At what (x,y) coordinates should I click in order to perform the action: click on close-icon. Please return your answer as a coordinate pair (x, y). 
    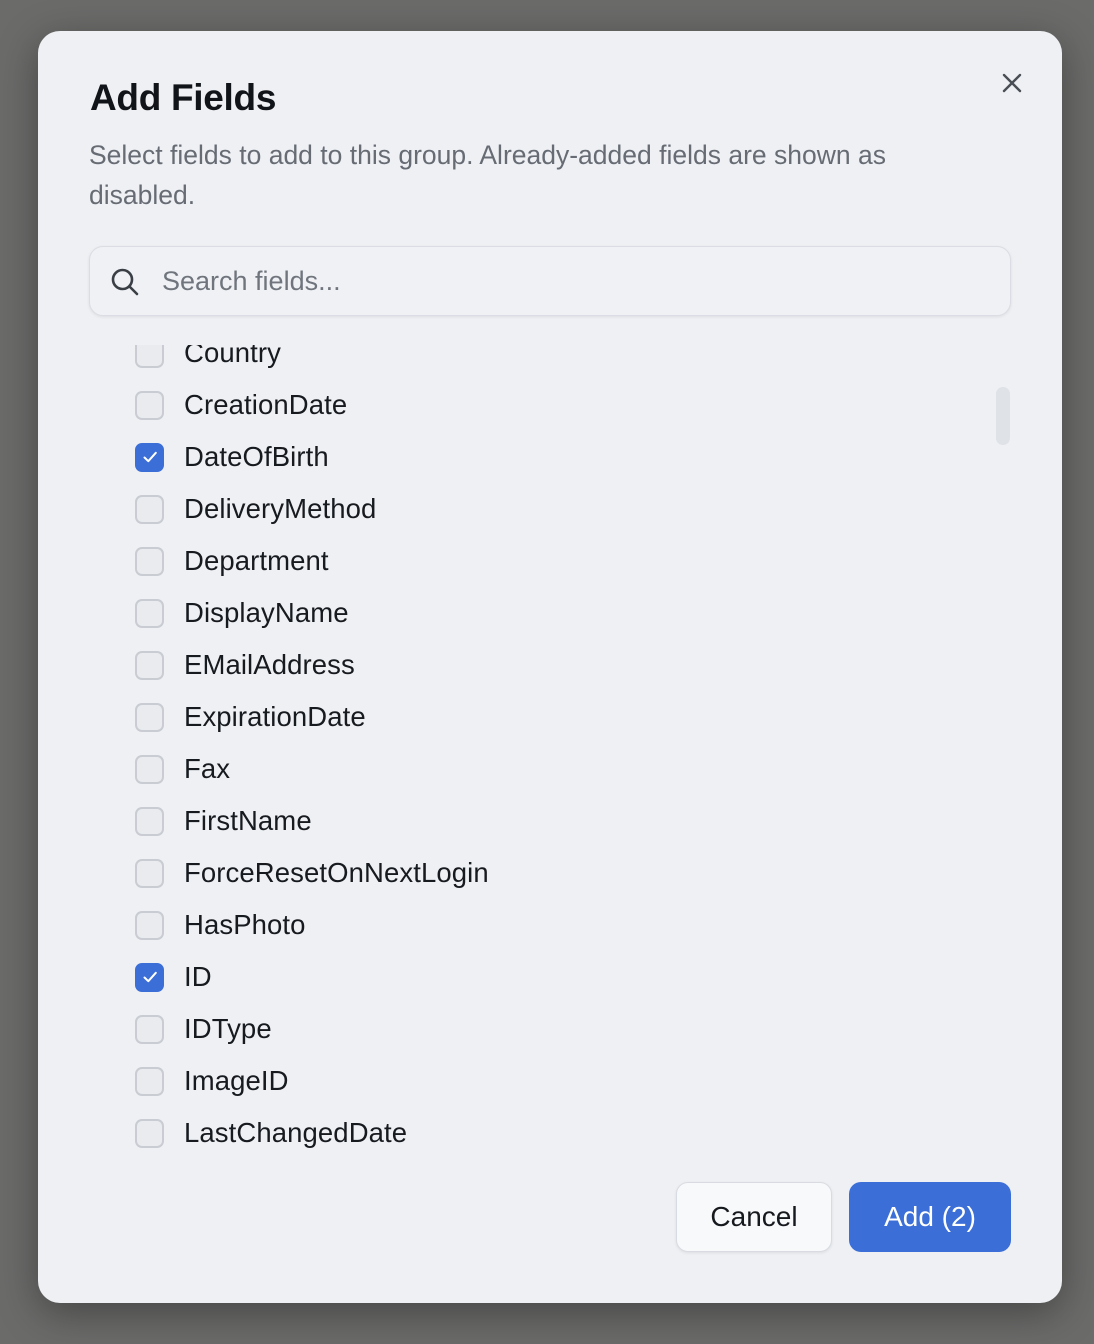
    Looking at the image, I should click on (1012, 83).